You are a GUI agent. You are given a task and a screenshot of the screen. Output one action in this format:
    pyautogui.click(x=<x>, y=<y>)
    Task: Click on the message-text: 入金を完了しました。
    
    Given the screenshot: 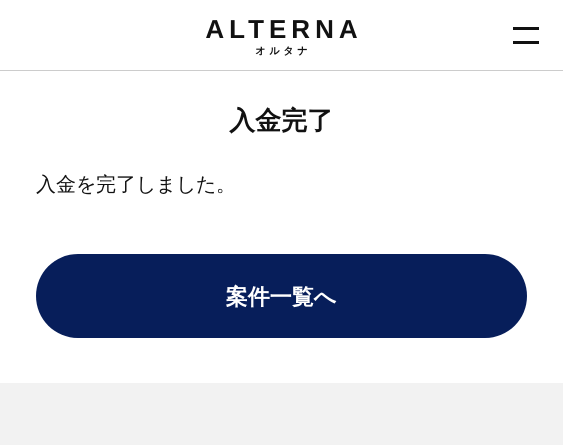 What is the action you would take?
    pyautogui.click(x=136, y=185)
    